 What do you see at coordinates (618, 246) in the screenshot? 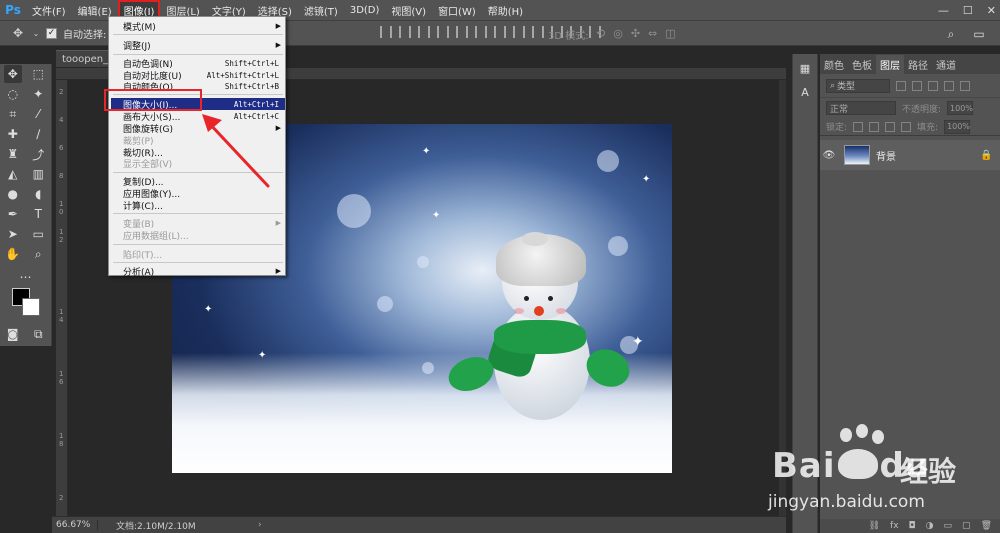
I see `bokeh` at bounding box center [618, 246].